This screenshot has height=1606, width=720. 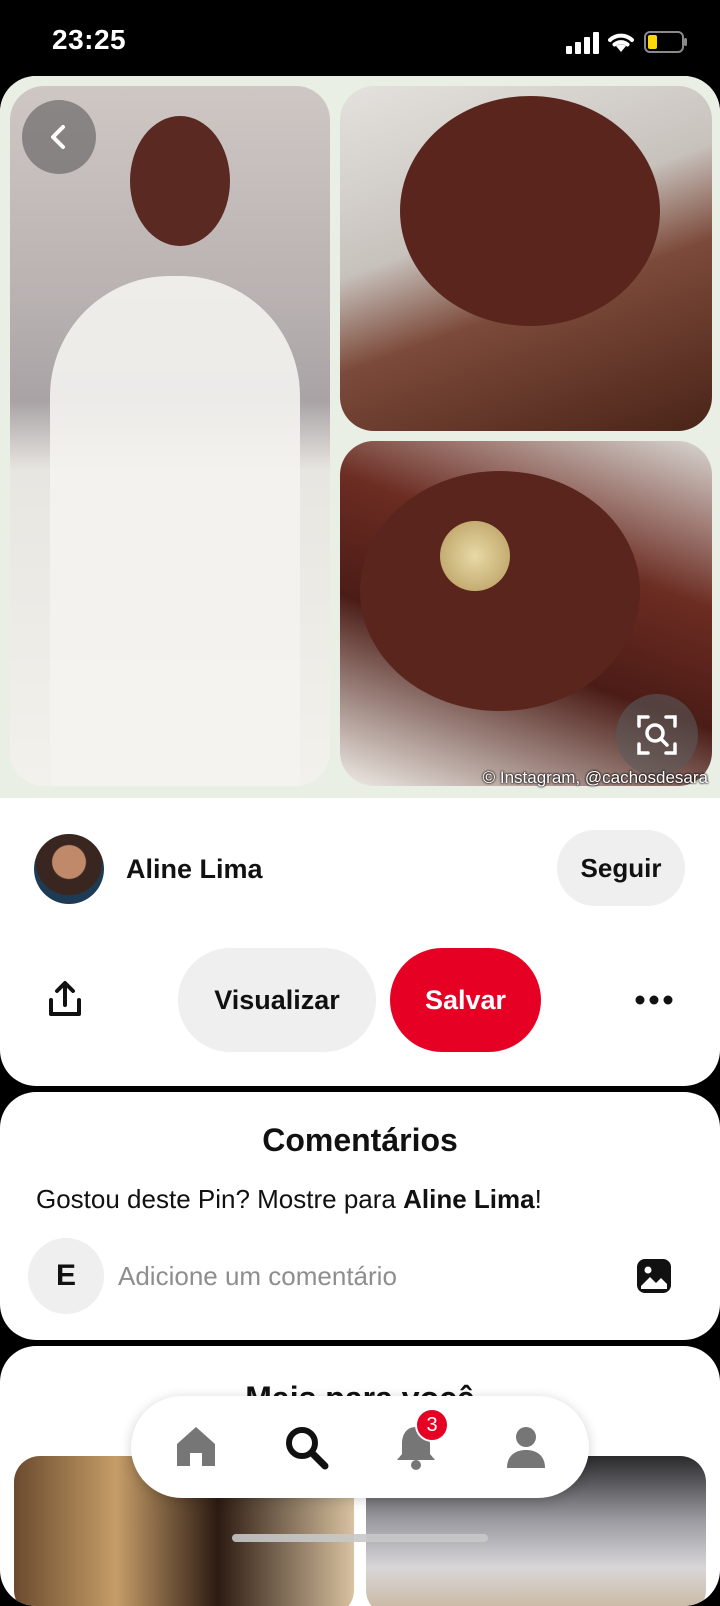 I want to click on head-shape, so click(x=180, y=181).